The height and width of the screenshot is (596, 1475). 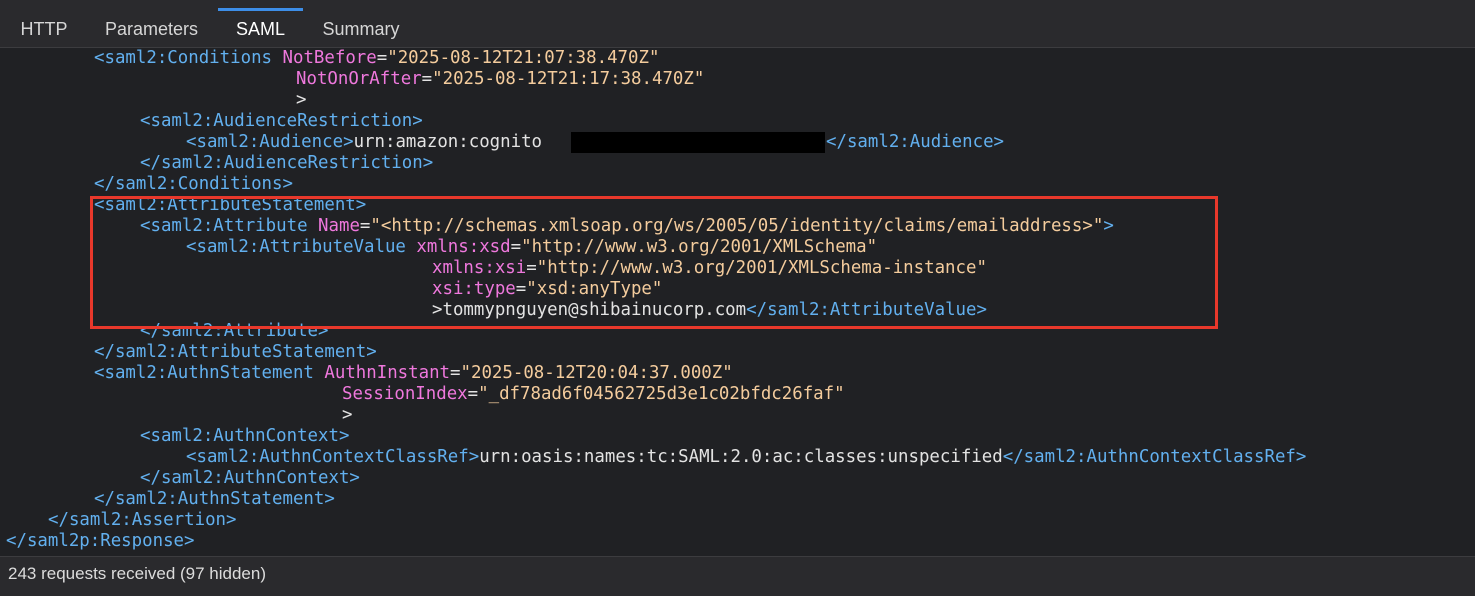 I want to click on xml-line: </saml2:AuthnStatement>, so click(x=214, y=499).